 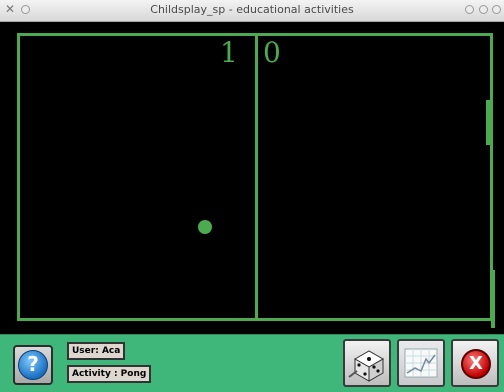 I want to click on right-paddle-lower, so click(x=493, y=299).